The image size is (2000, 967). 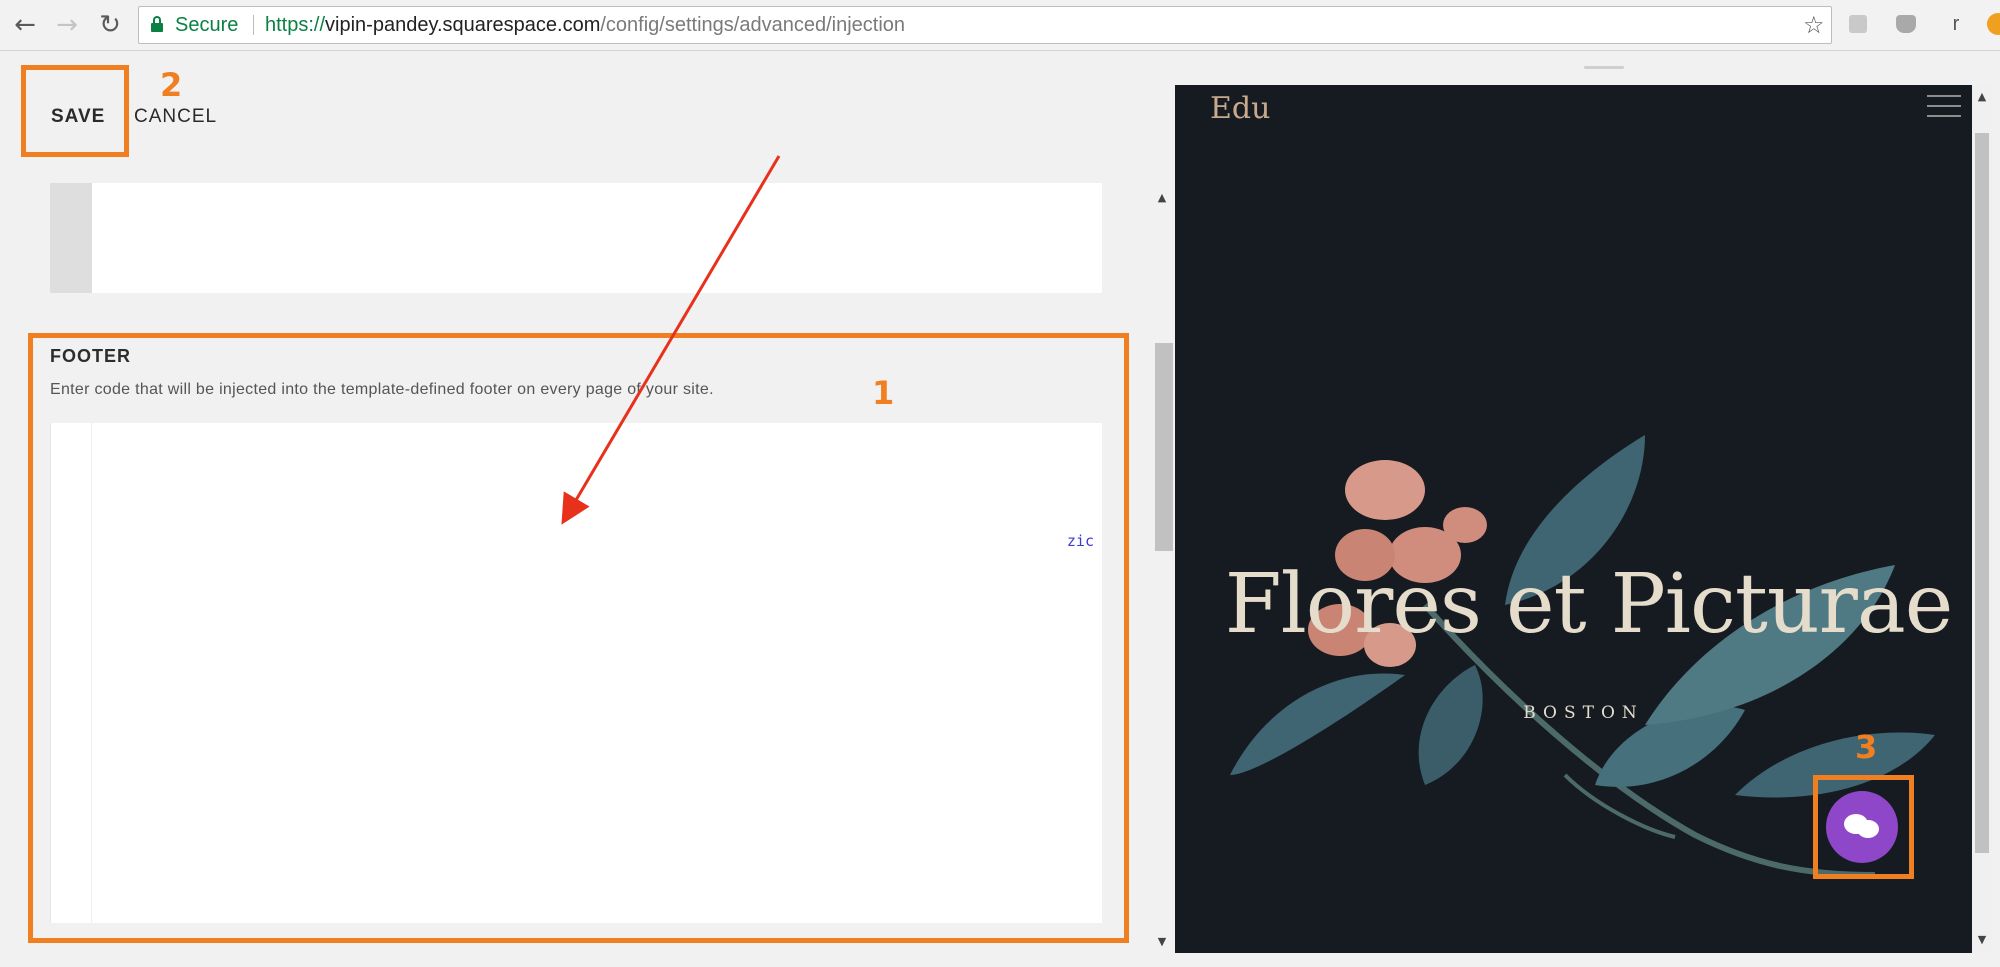 What do you see at coordinates (207, 25) in the screenshot?
I see `secure-label: Secure` at bounding box center [207, 25].